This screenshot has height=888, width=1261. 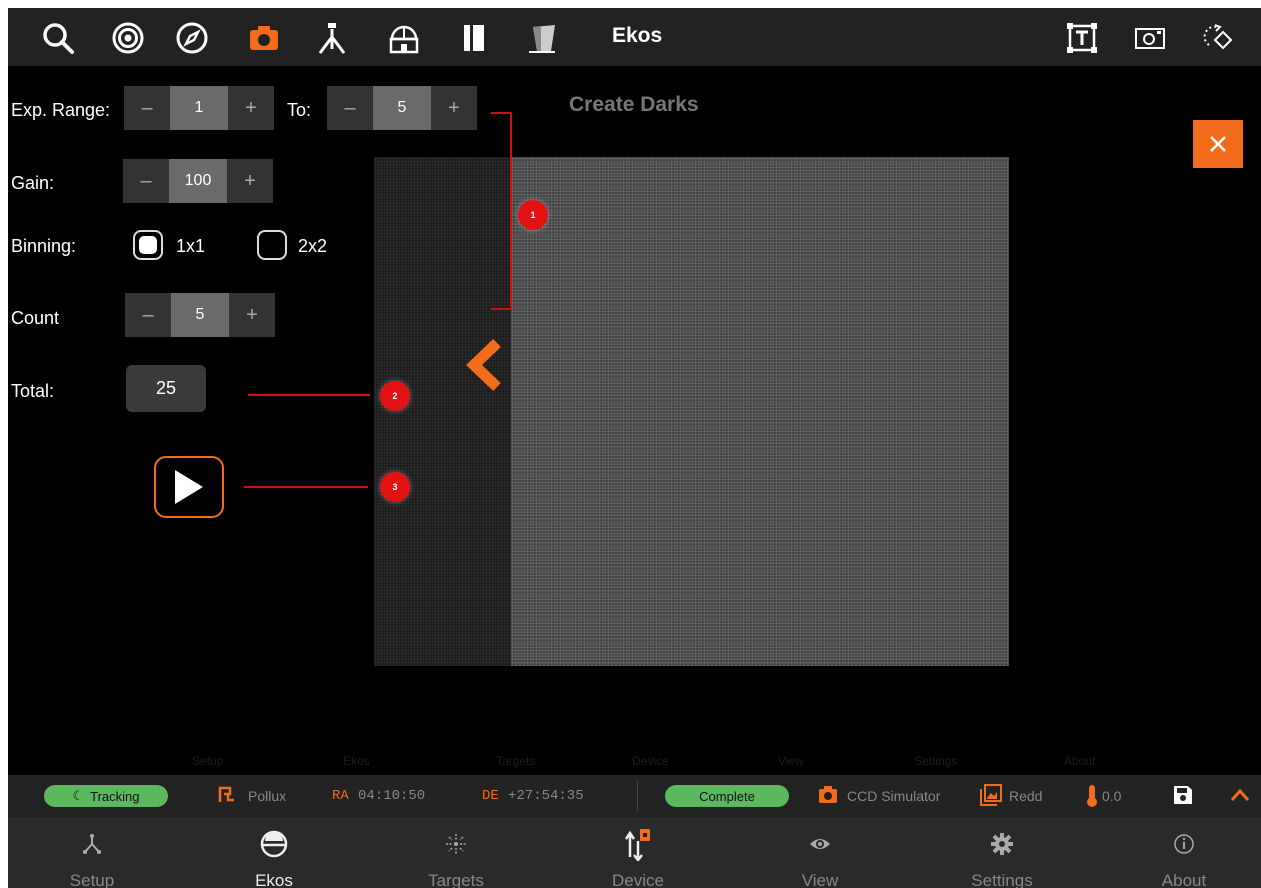 What do you see at coordinates (638, 879) in the screenshot?
I see `nav-label: Device` at bounding box center [638, 879].